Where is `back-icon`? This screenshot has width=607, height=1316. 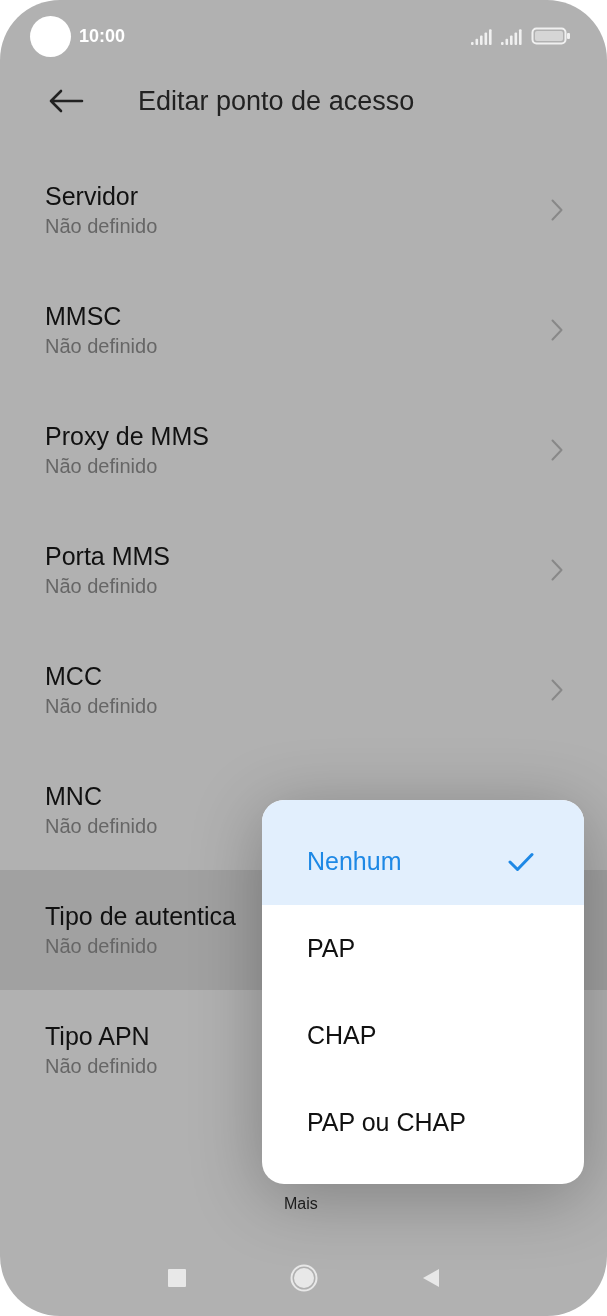 back-icon is located at coordinates (430, 1278).